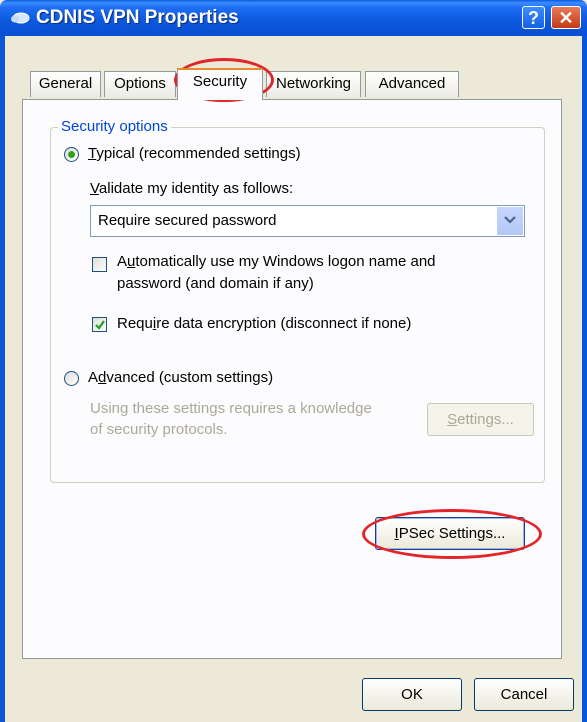 The width and height of the screenshot is (587, 722). I want to click on typical-radio, so click(71, 154).